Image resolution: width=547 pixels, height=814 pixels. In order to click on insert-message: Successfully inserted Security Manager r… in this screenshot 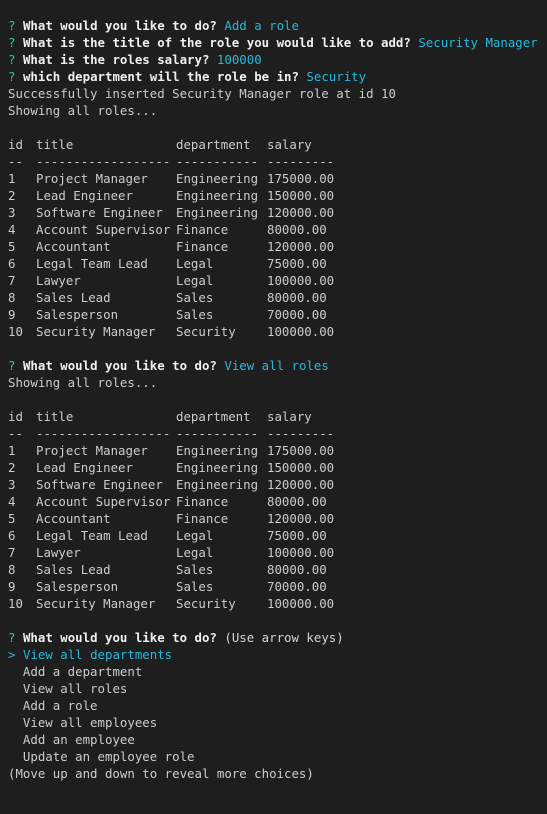, I will do `click(202, 93)`.